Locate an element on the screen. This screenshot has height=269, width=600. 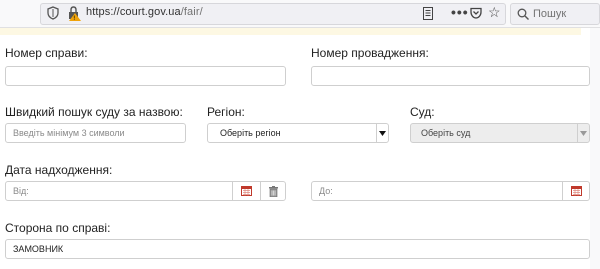
lock-icon: ! is located at coordinates (74, 13).